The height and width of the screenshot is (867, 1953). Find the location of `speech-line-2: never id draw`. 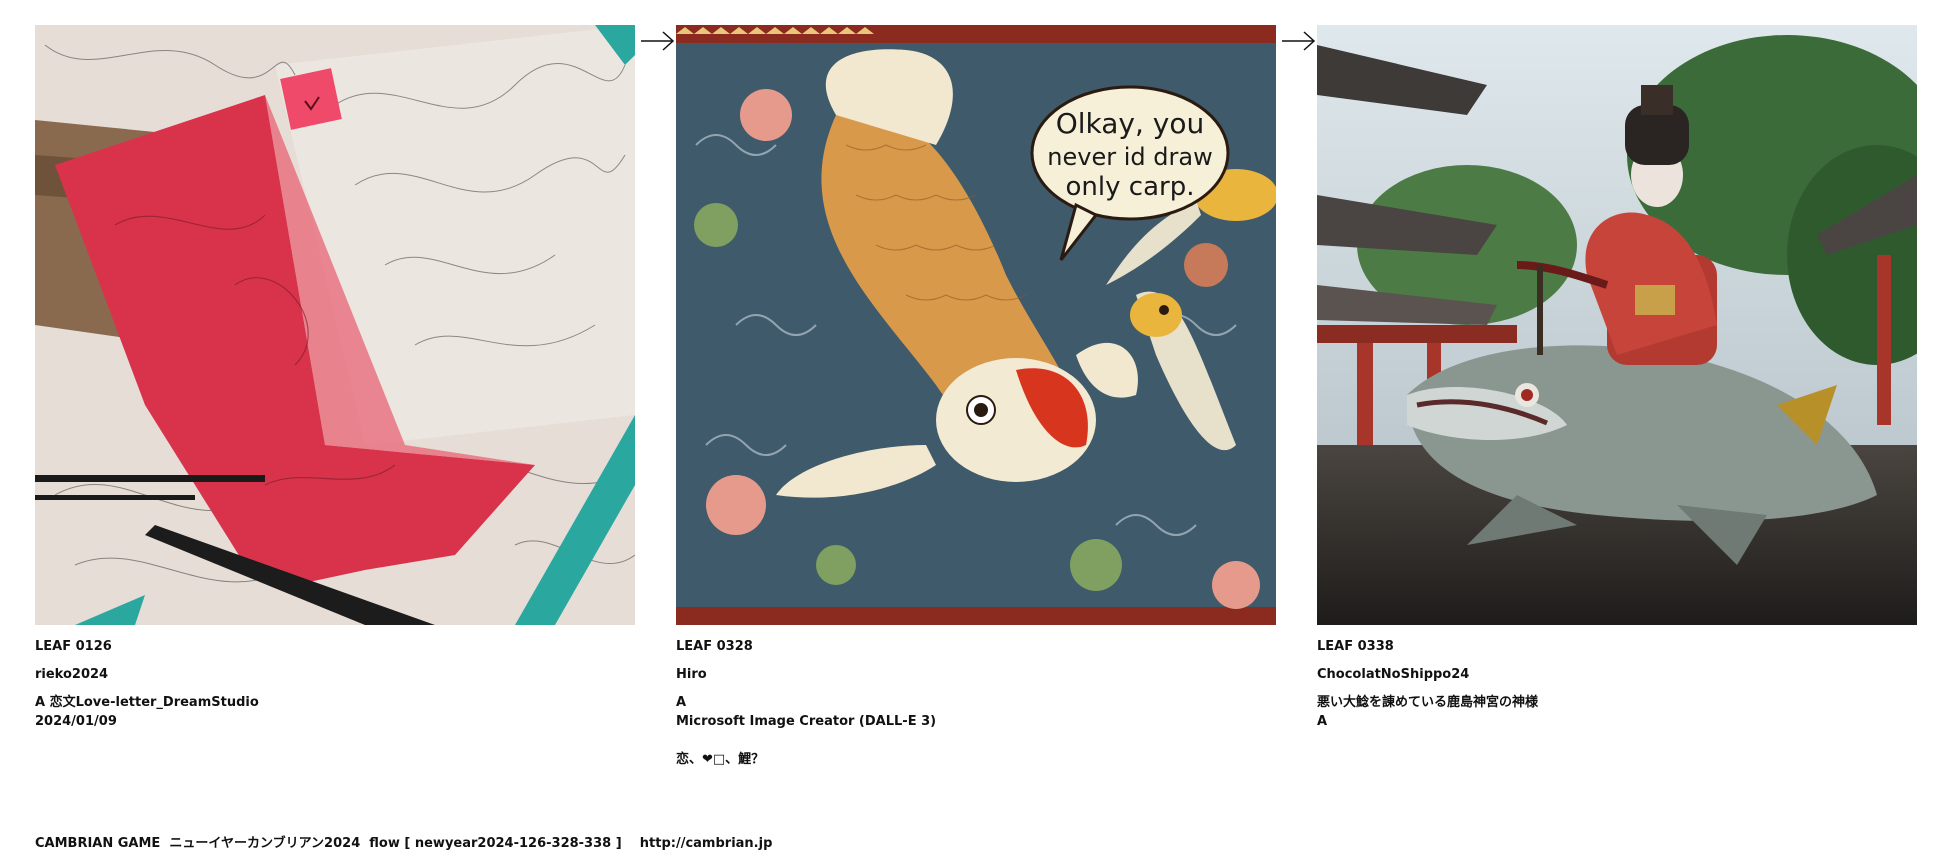

speech-line-2: never id draw is located at coordinates (1129, 157).